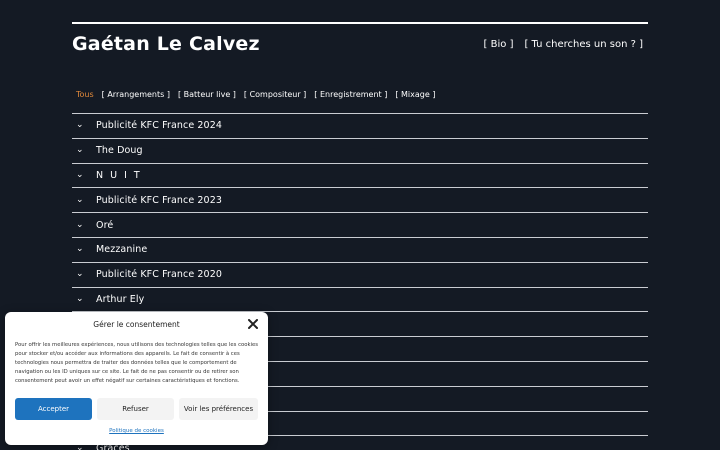  Describe the element at coordinates (135, 409) in the screenshot. I see `refuse-button: Refuser` at that location.